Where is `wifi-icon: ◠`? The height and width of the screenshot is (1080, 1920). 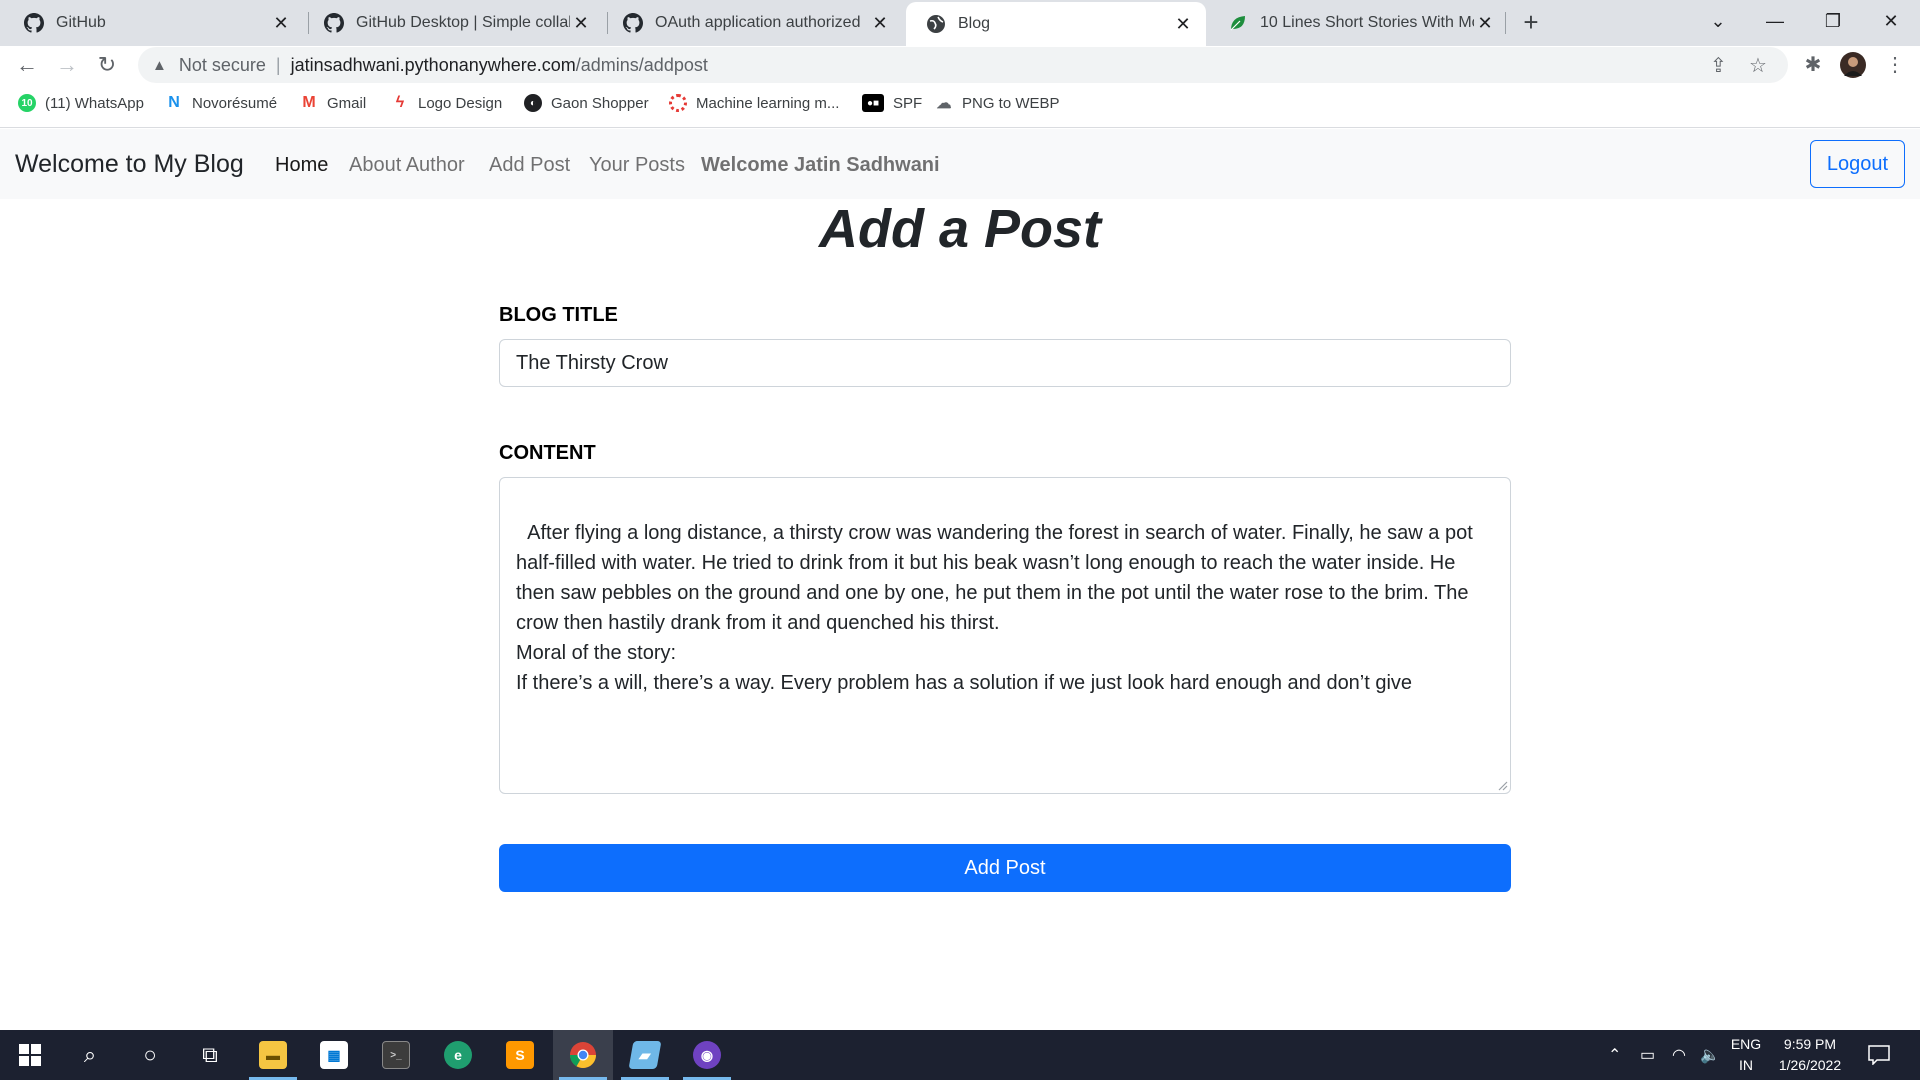 wifi-icon: ◠ is located at coordinates (1679, 1055).